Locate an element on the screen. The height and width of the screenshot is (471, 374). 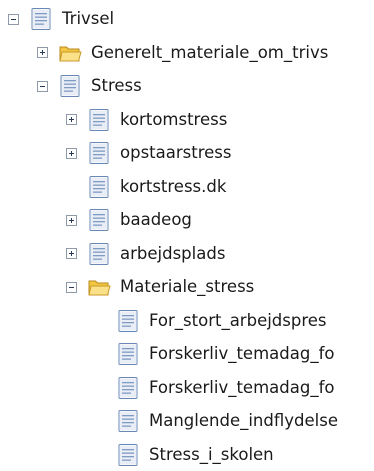
tree-node: Generelt_materiale_om_trivs is located at coordinates (182, 53).